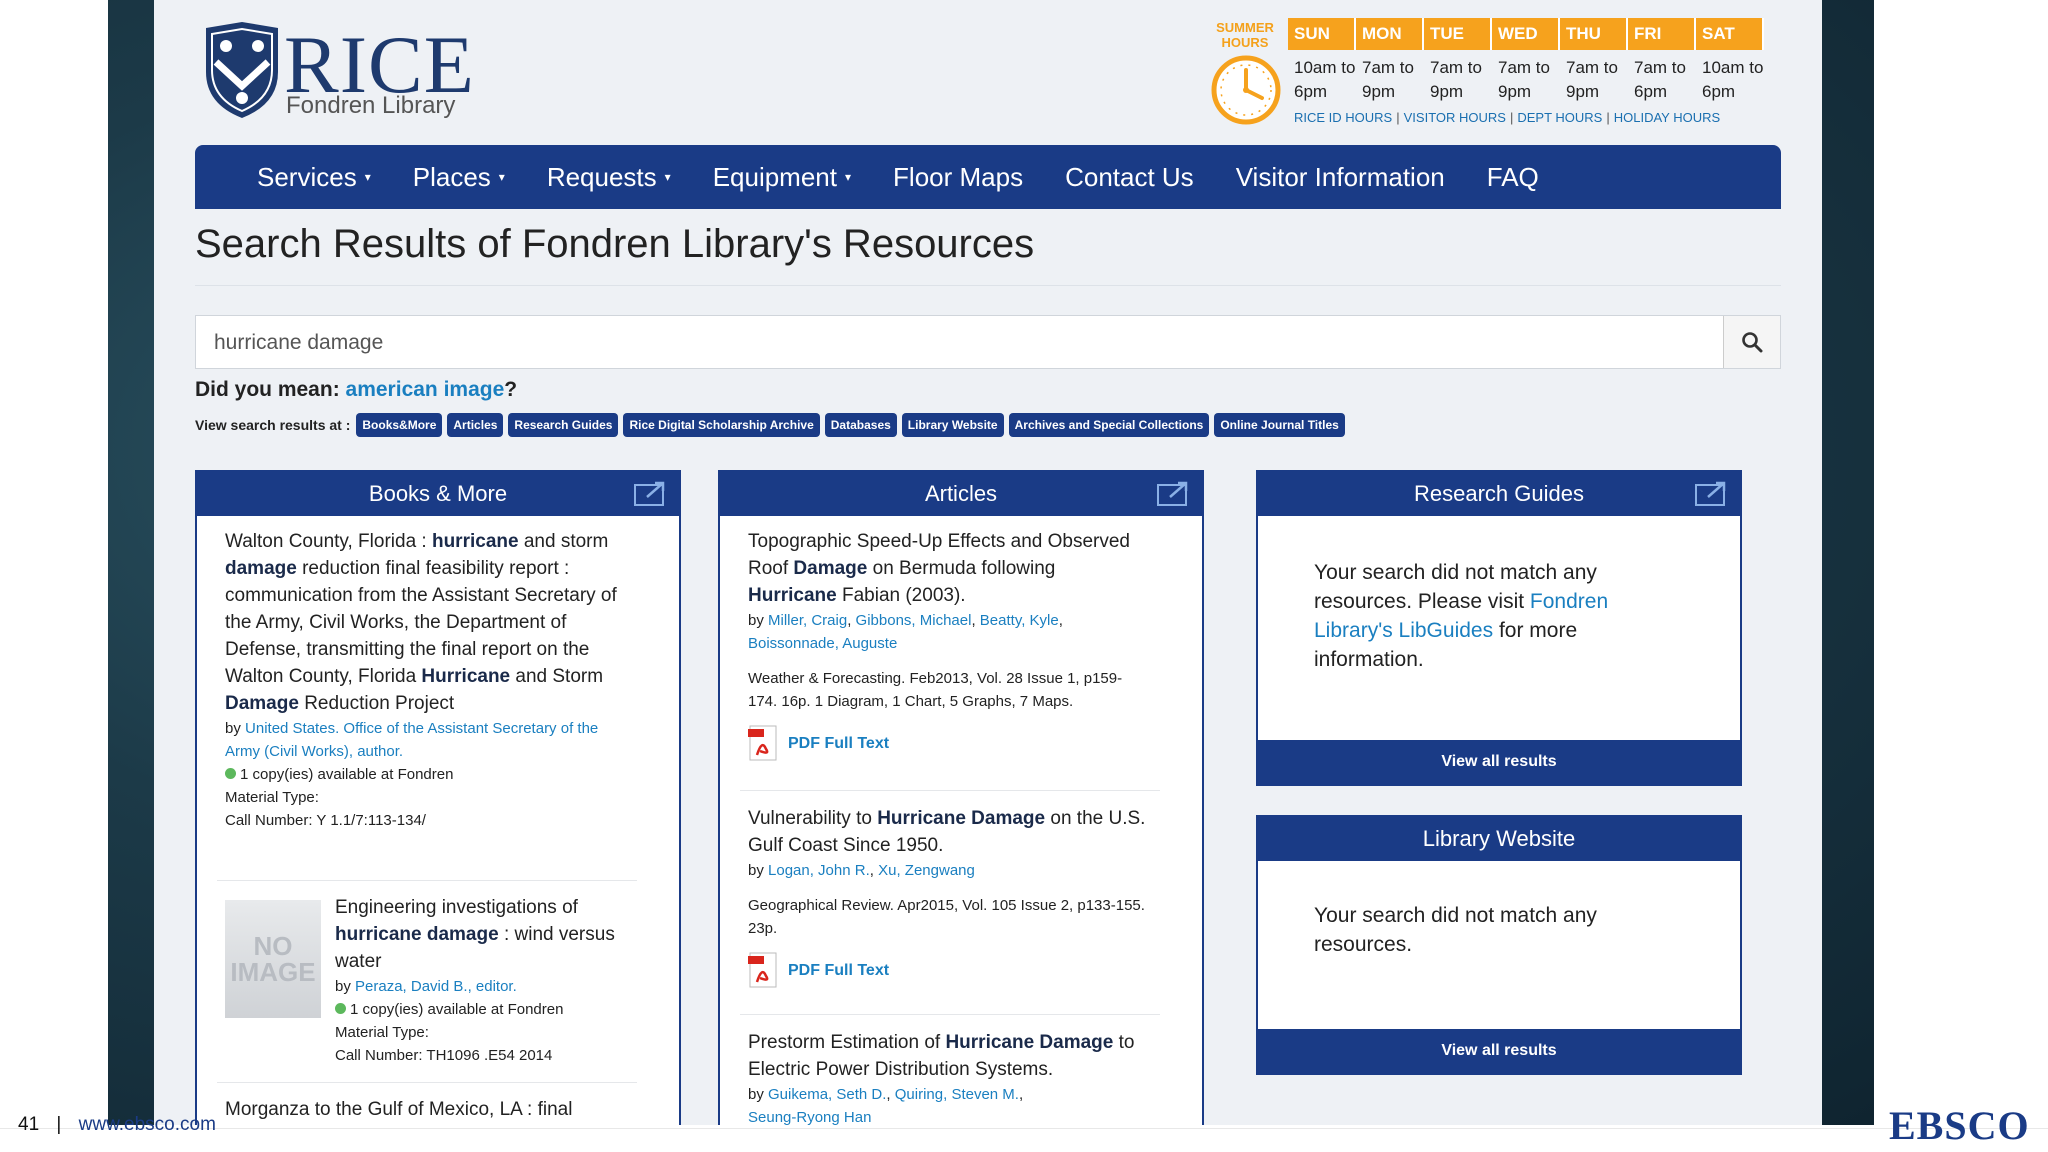  I want to click on author-link: Logan, John R., so click(819, 870).